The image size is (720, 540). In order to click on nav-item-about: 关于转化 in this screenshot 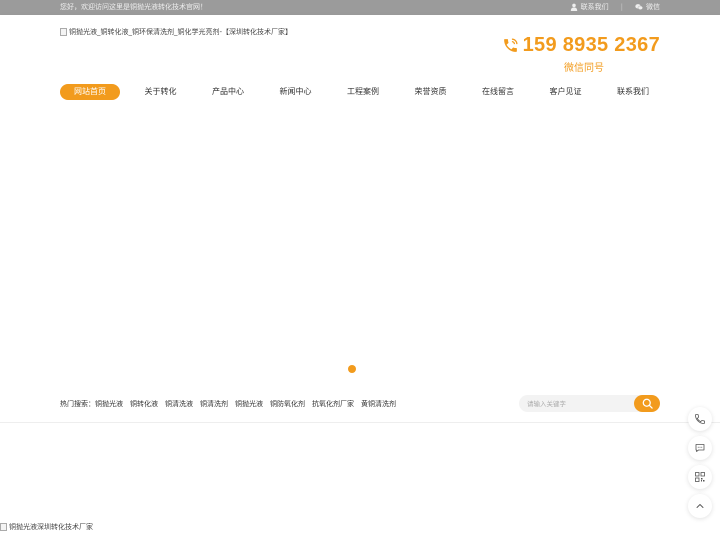, I will do `click(161, 92)`.